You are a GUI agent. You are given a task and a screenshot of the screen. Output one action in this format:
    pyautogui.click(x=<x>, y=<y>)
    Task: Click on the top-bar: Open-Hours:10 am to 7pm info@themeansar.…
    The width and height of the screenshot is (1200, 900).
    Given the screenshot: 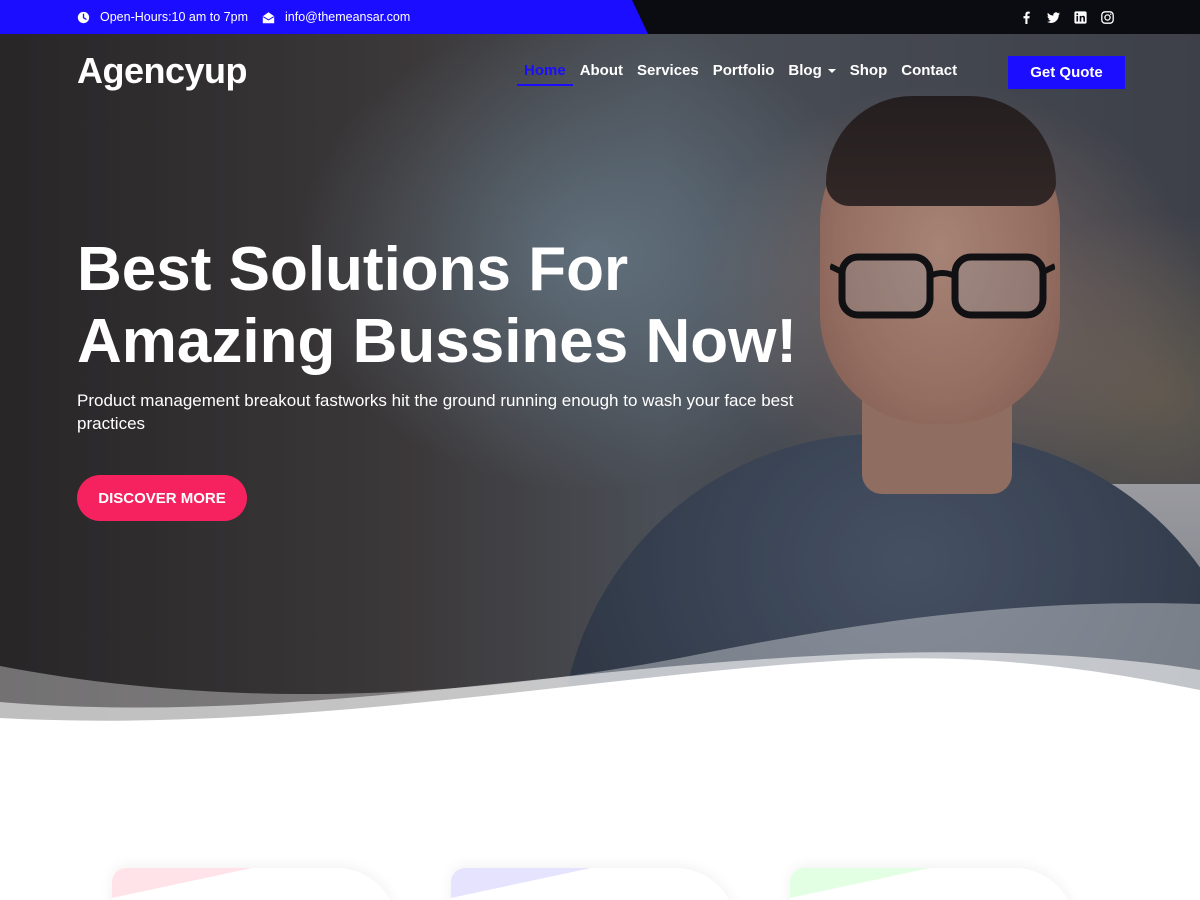 What is the action you would take?
    pyautogui.click(x=600, y=17)
    